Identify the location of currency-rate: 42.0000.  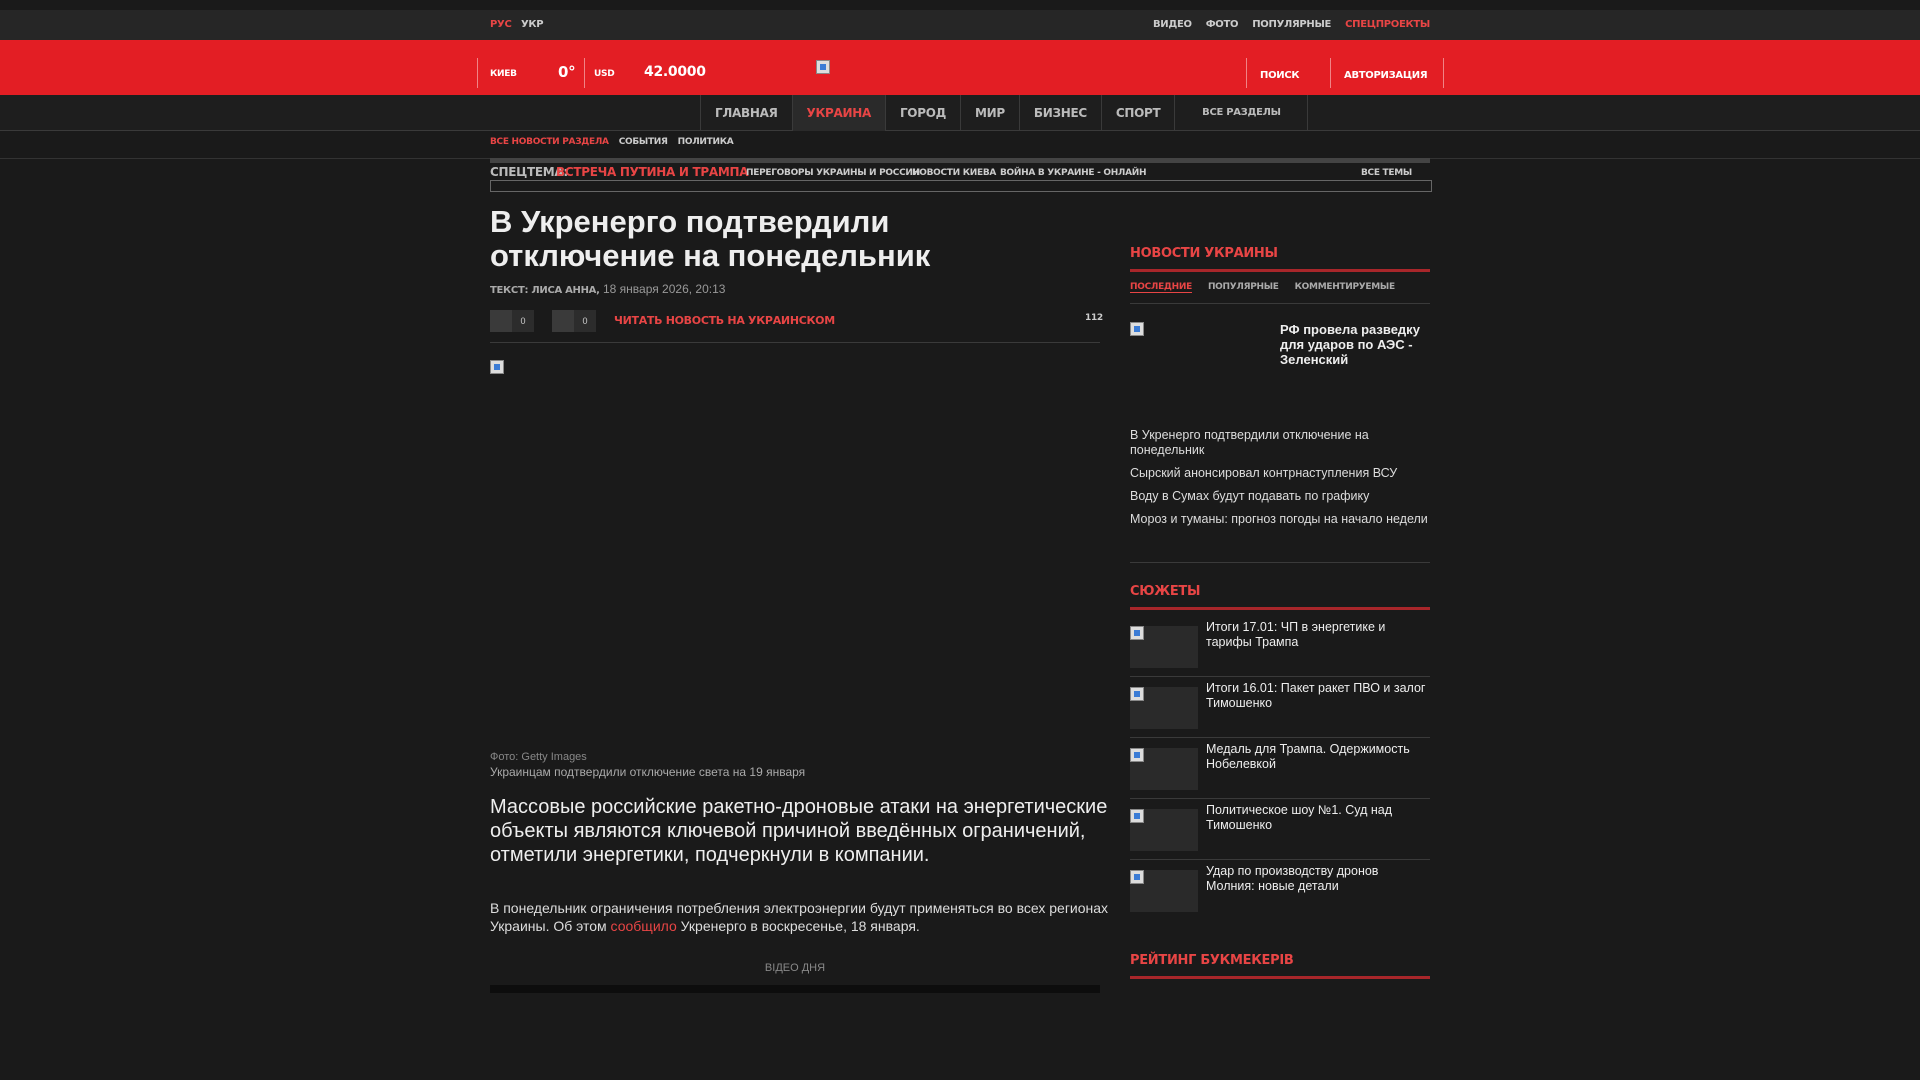
(675, 72).